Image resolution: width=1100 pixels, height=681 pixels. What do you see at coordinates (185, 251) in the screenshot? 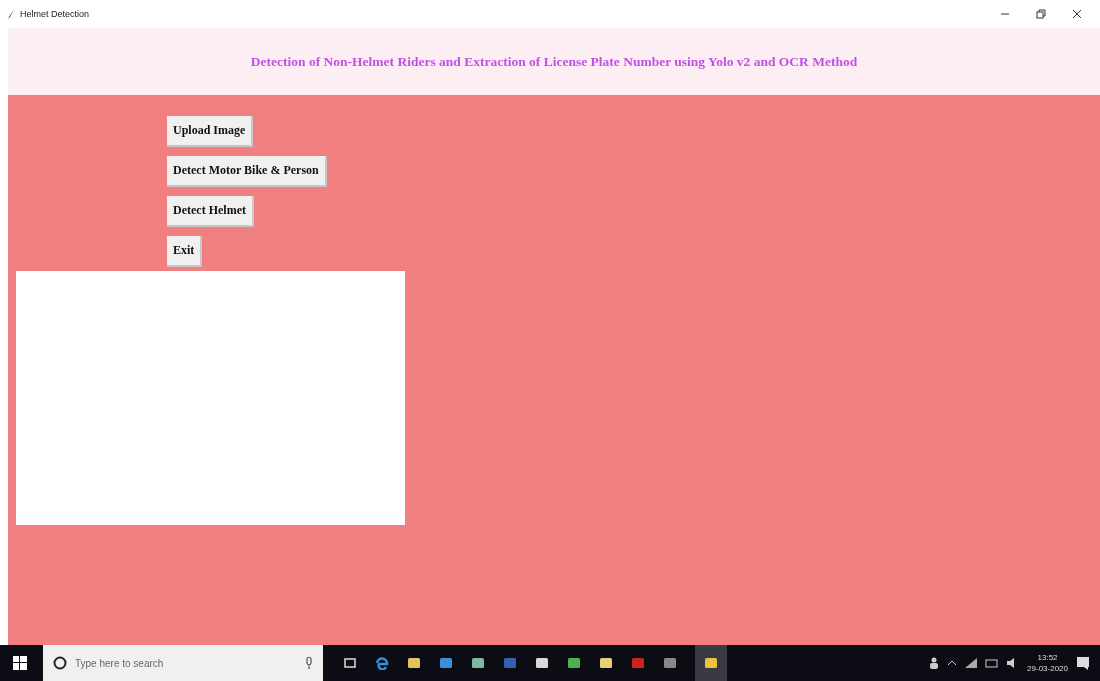
I see `action-button: Exit` at bounding box center [185, 251].